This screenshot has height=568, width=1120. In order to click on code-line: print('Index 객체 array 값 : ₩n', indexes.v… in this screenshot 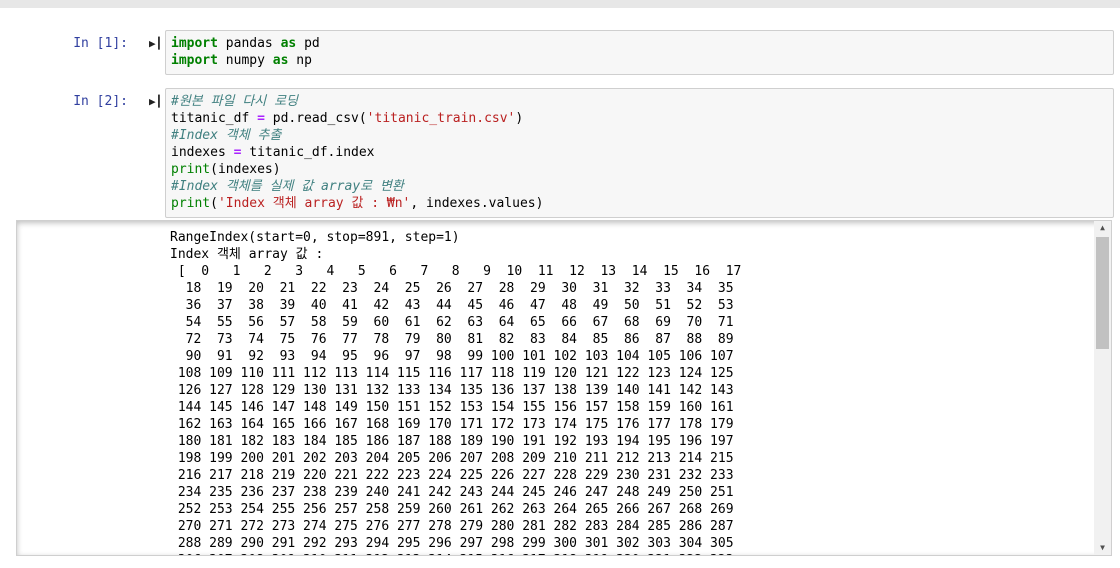, I will do `click(640, 203)`.